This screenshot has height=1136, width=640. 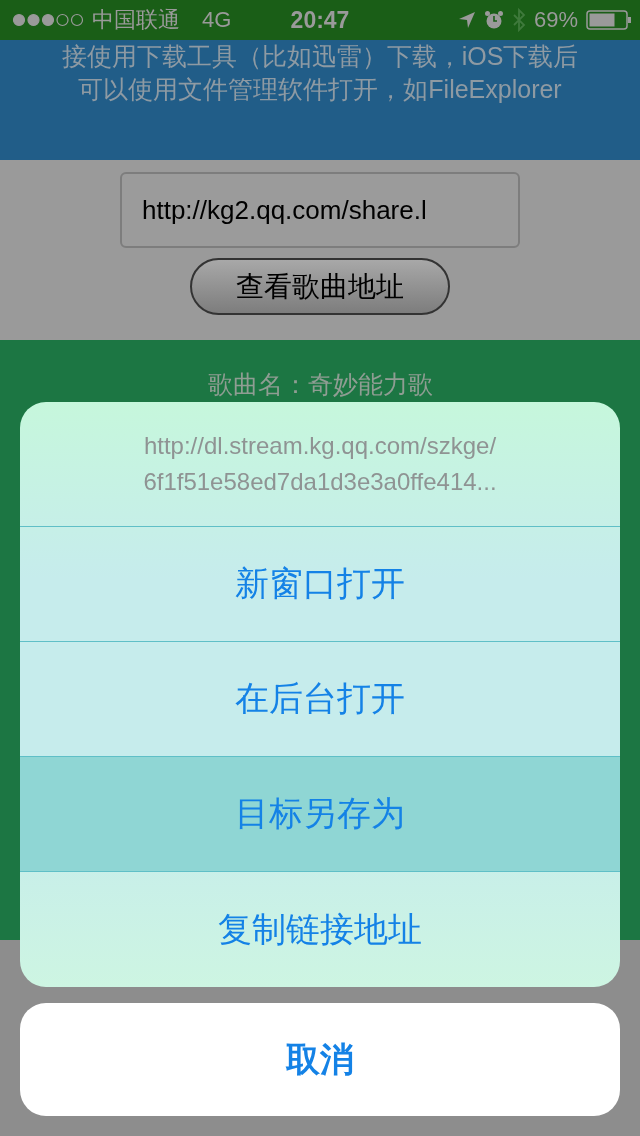 What do you see at coordinates (320, 584) in the screenshot?
I see `sheet-action: 新窗口打开` at bounding box center [320, 584].